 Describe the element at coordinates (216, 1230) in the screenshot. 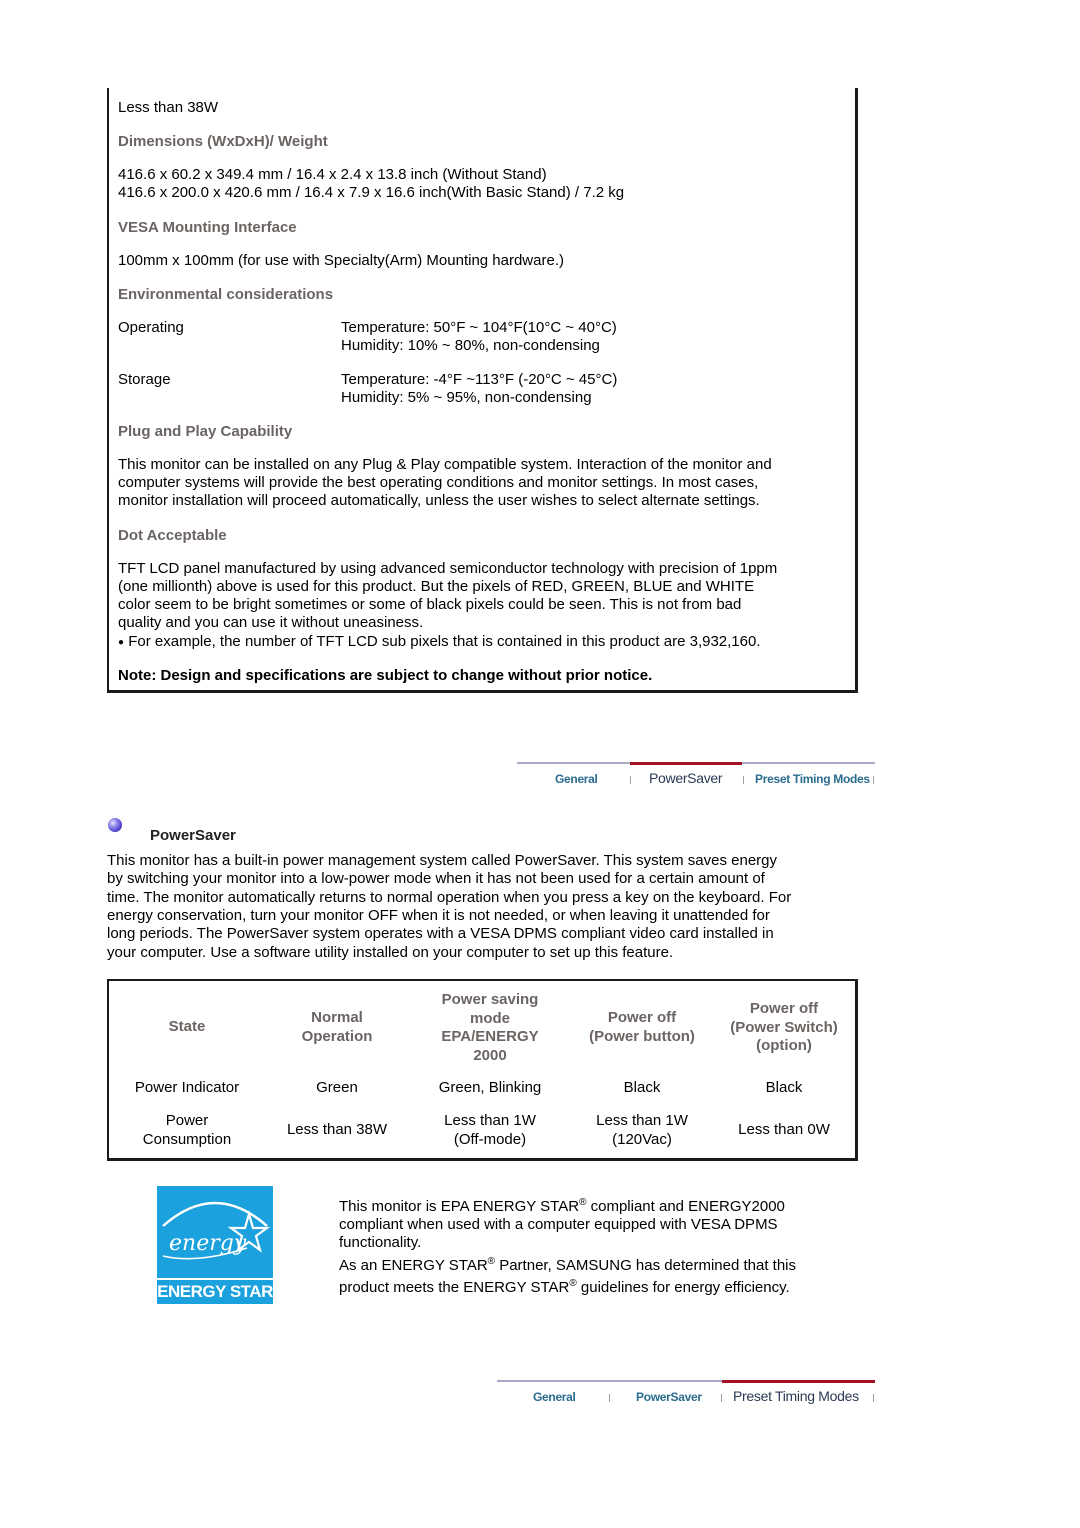

I see `energy-star-emblem-icon: energy` at that location.